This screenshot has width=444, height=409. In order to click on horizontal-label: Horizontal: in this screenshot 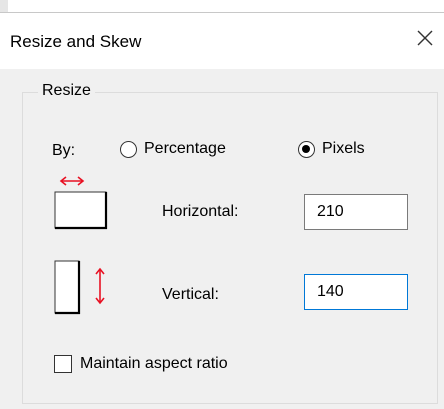, I will do `click(200, 211)`.